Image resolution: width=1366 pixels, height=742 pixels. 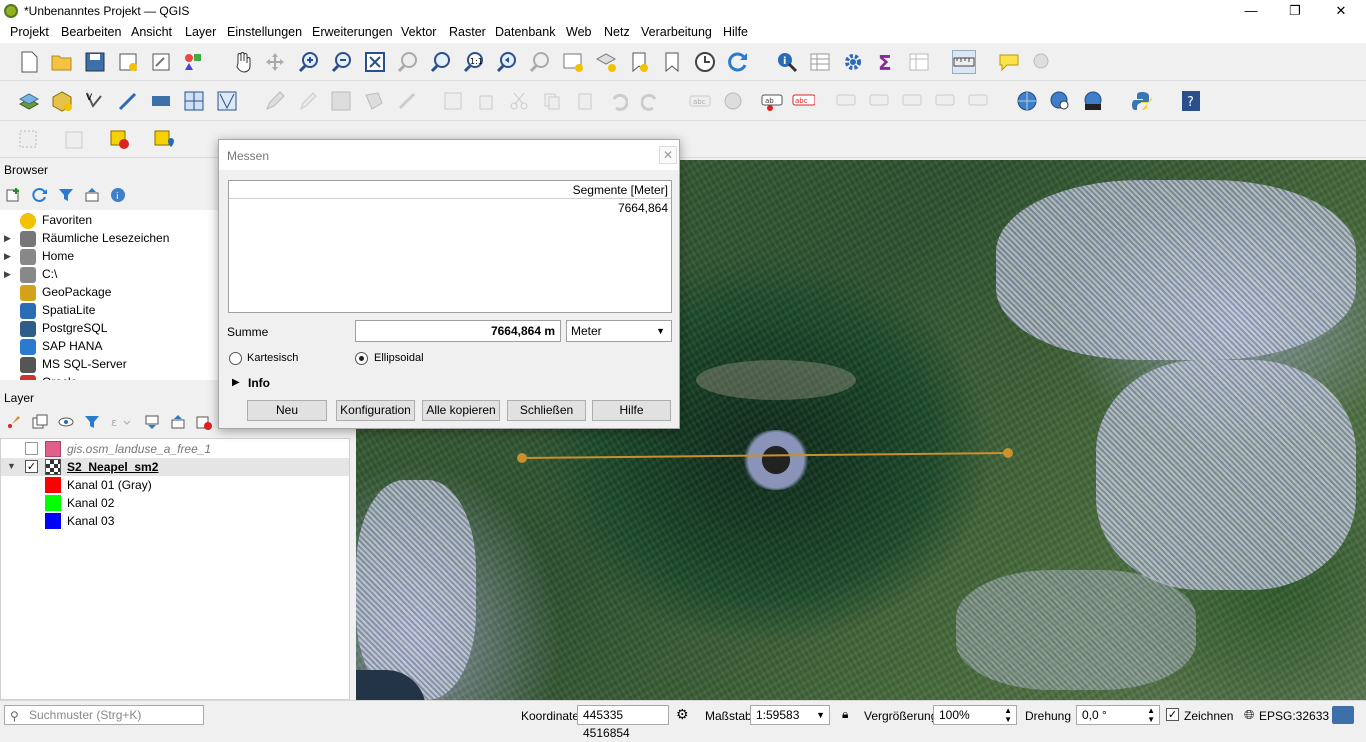 What do you see at coordinates (474, 62) in the screenshot?
I see `zoom-native-resolution-icon: 1:1` at bounding box center [474, 62].